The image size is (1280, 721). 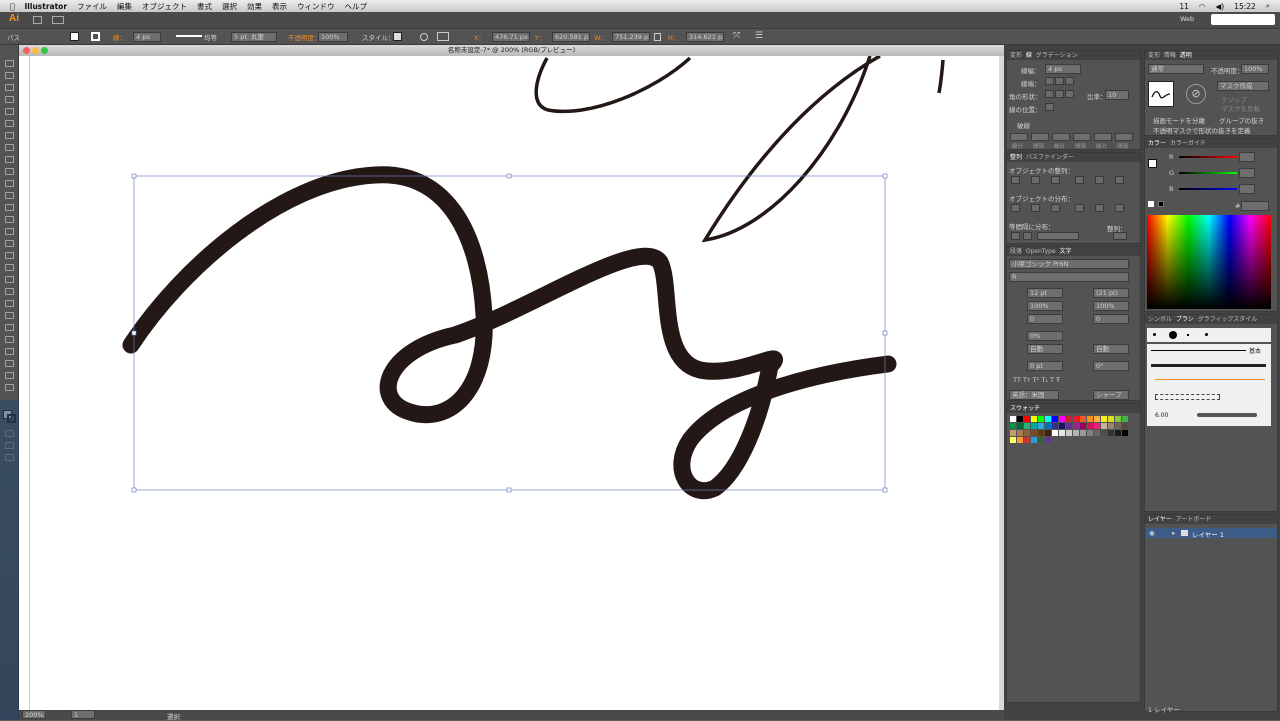 What do you see at coordinates (424, 37) in the screenshot?
I see `recolor-artwork-icon` at bounding box center [424, 37].